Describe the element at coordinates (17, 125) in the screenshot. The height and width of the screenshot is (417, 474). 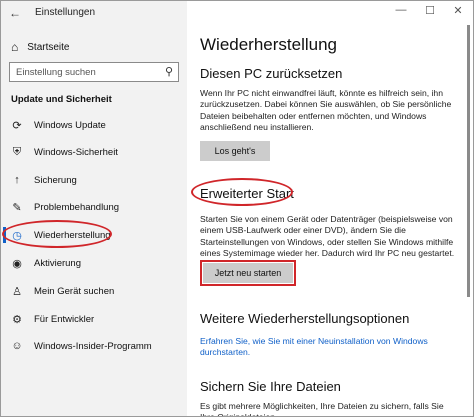
I see `sync-icon: ⟳` at that location.